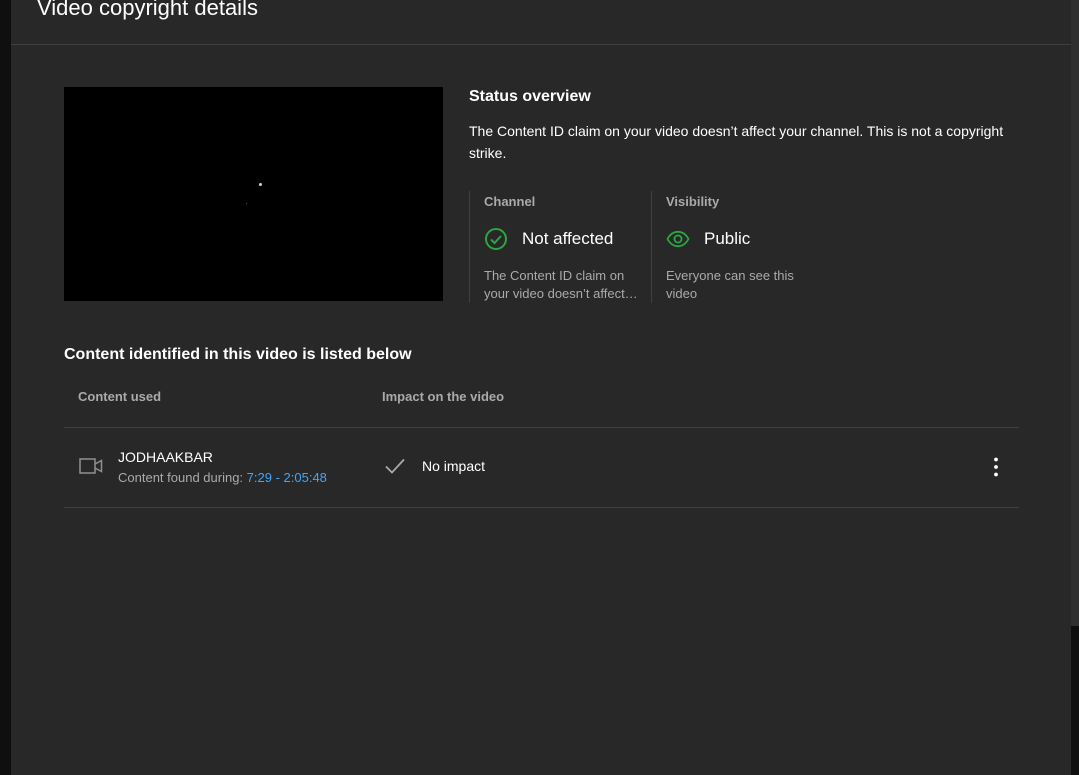  What do you see at coordinates (554, 275) in the screenshot?
I see `channel-description-line: The Content ID claim on` at bounding box center [554, 275].